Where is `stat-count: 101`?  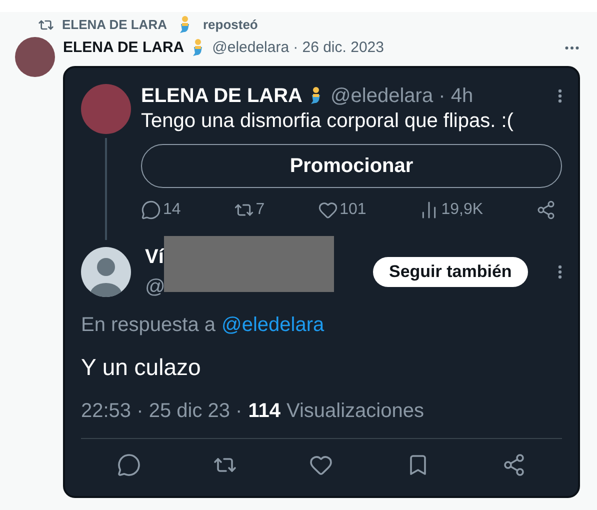
stat-count: 101 is located at coordinates (353, 210).